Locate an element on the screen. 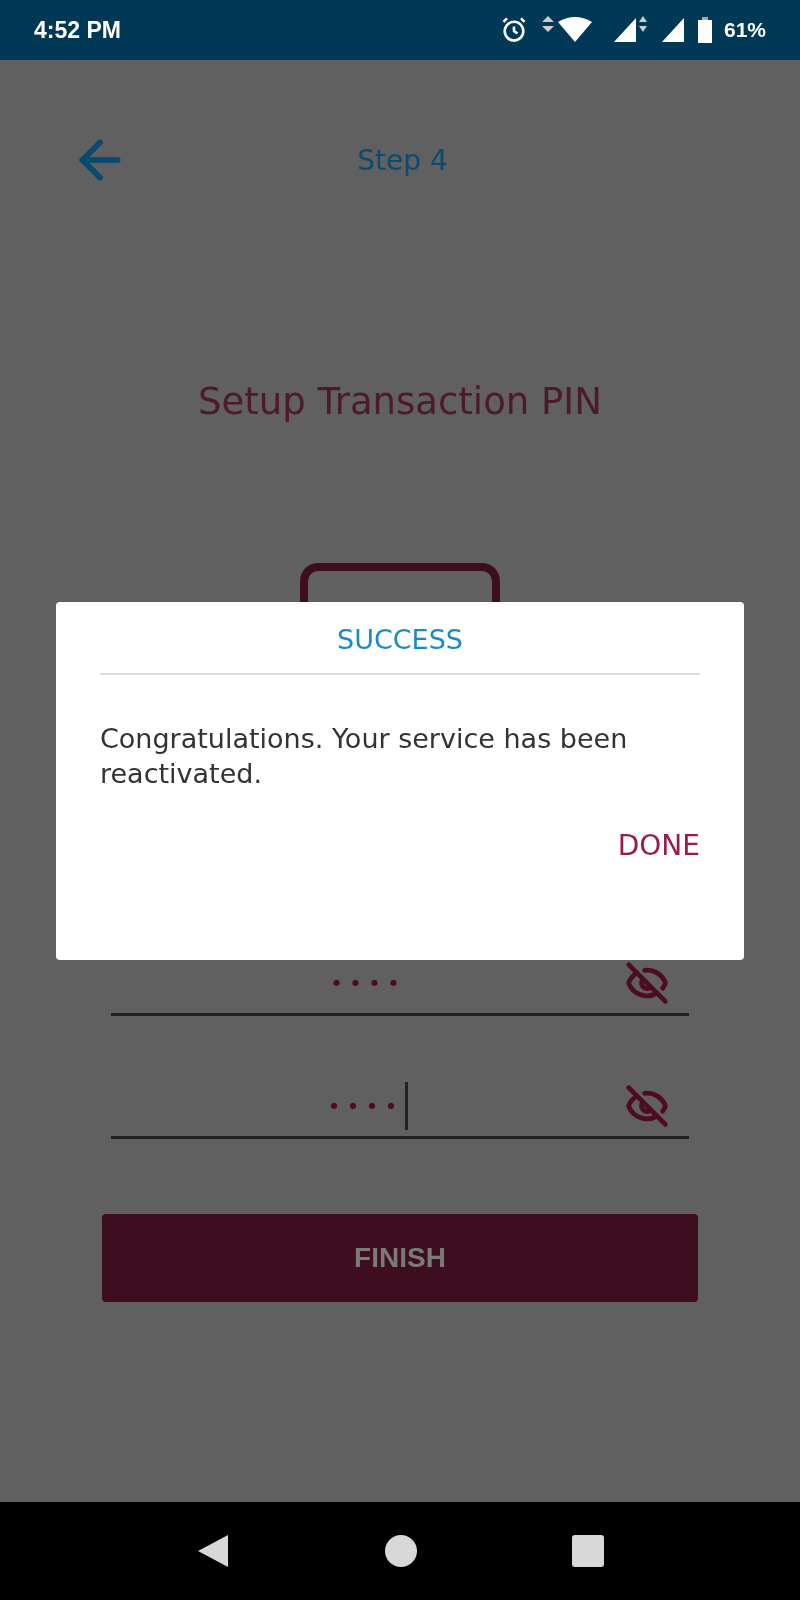 This screenshot has width=800, height=1600. step-title: Step 4 is located at coordinates (402, 160).